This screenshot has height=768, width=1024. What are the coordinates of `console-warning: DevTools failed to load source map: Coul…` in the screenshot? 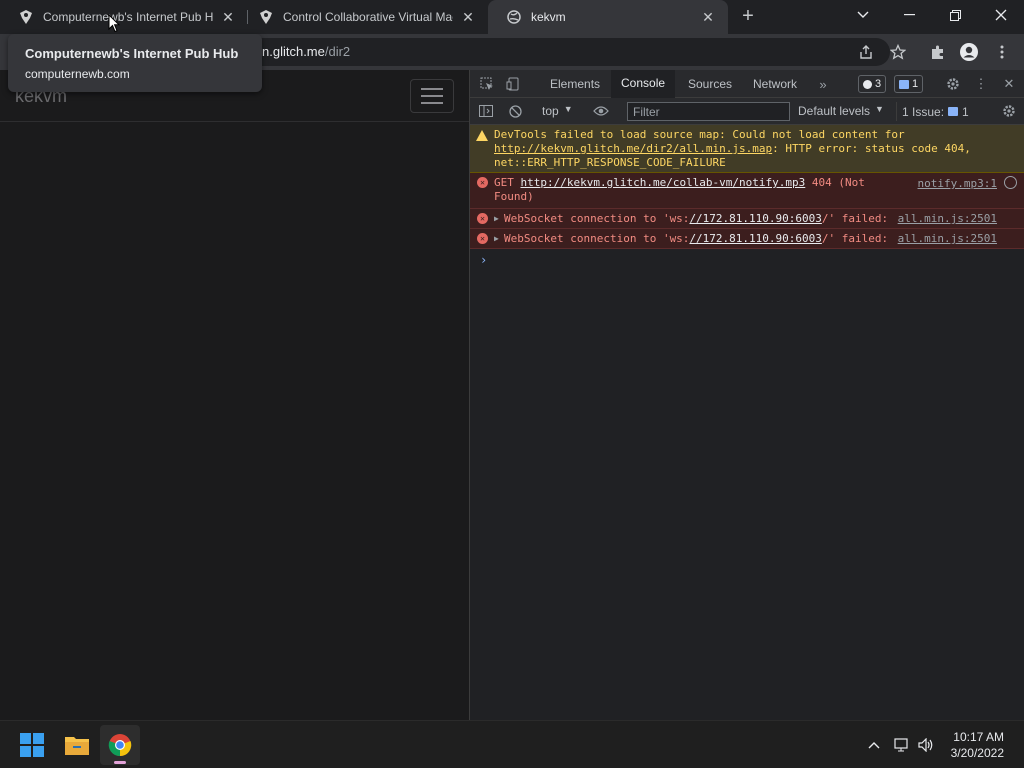 It's located at (747, 149).